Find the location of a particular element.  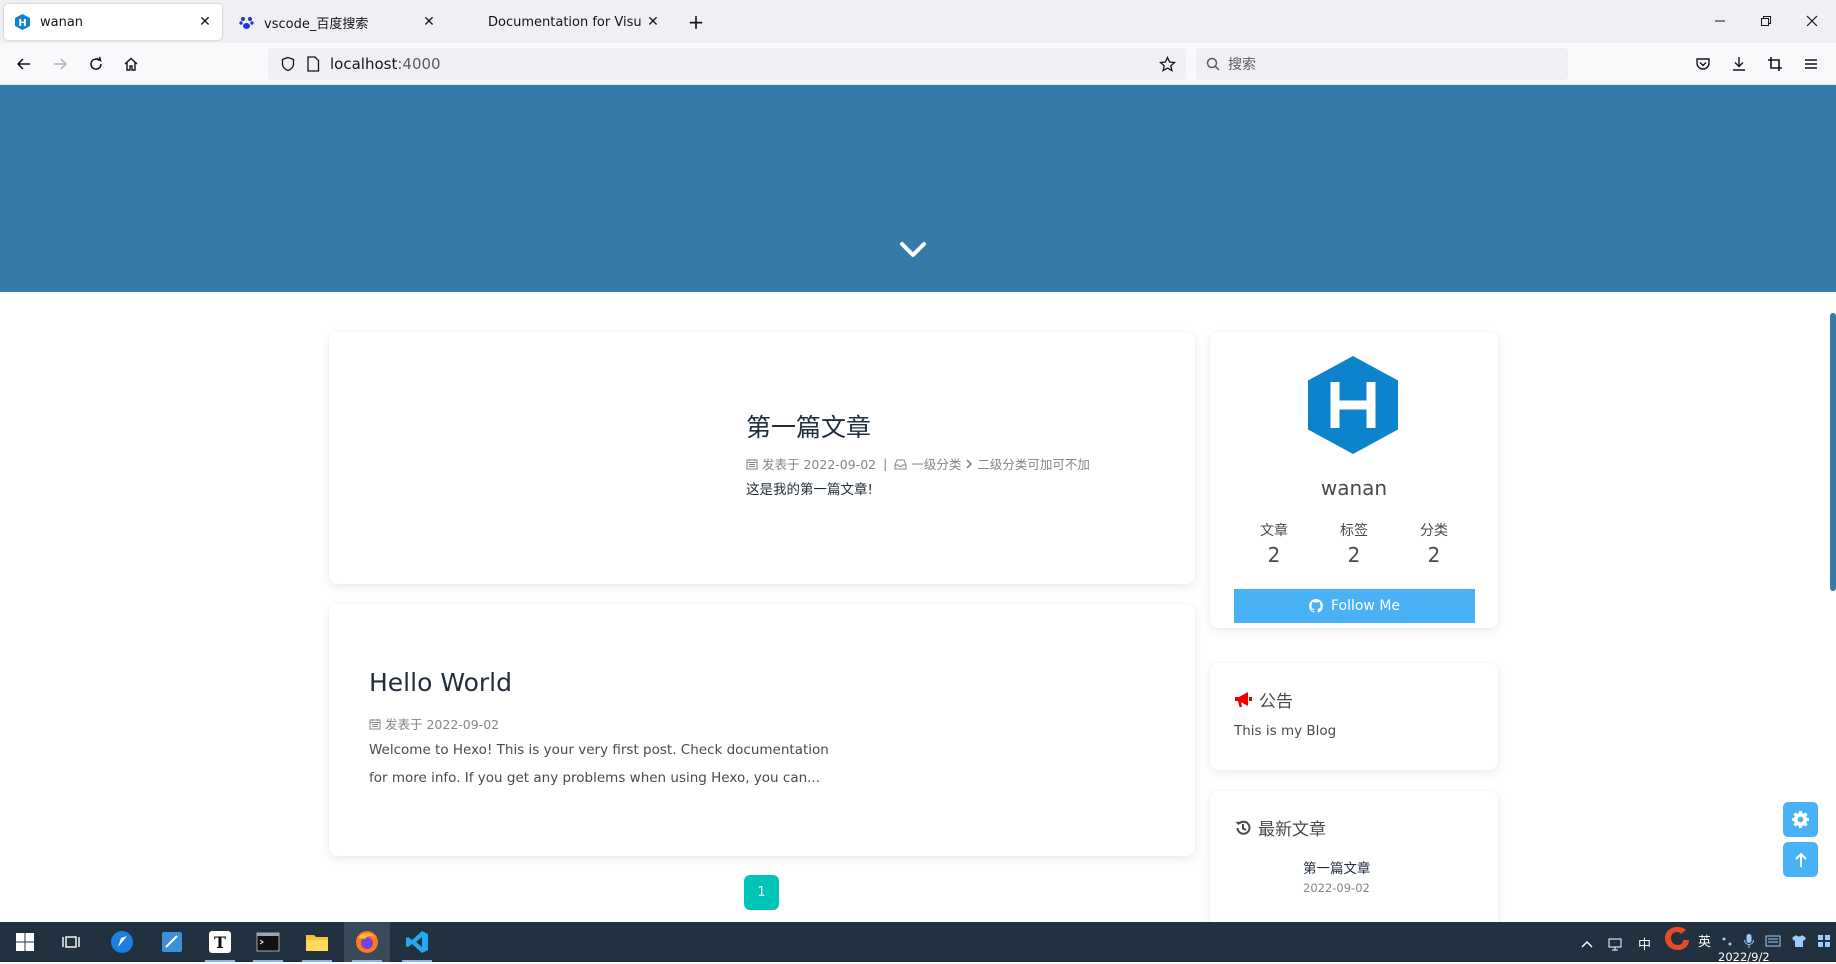

author-name: wanan is located at coordinates (1354, 488).